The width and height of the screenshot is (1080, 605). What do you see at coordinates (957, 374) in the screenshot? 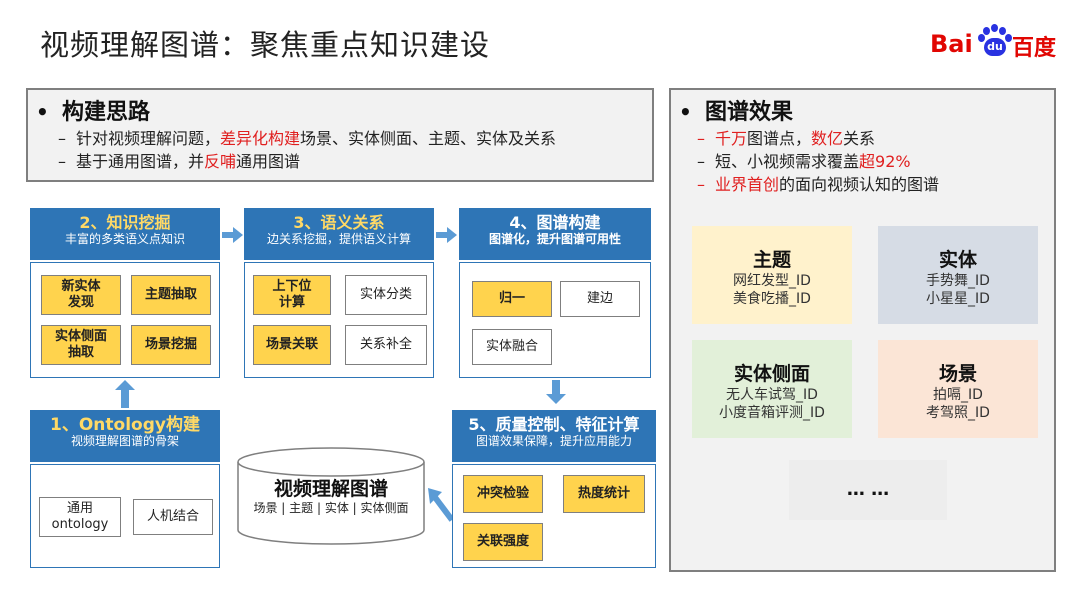
I see `tile-scene-title: 场景` at bounding box center [957, 374].